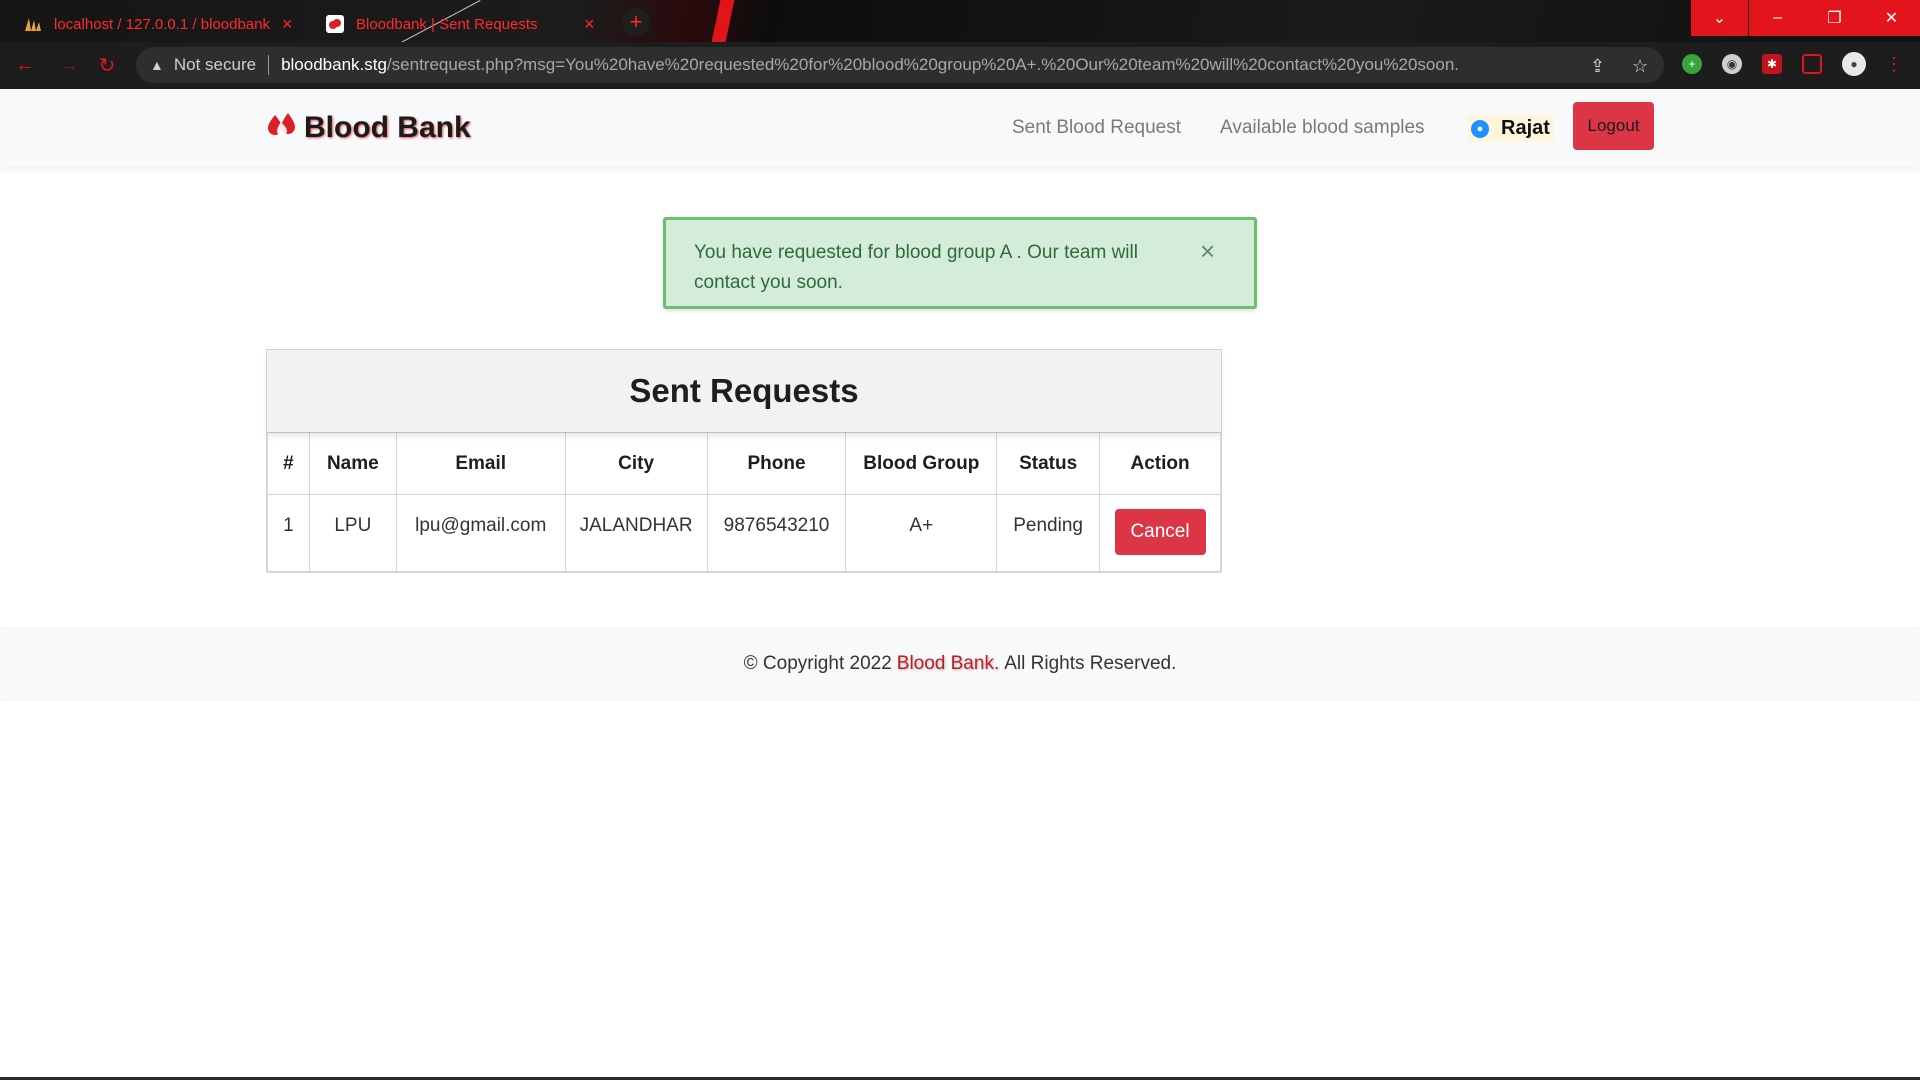  Describe the element at coordinates (480, 463) in the screenshot. I see `column-header: Email` at that location.